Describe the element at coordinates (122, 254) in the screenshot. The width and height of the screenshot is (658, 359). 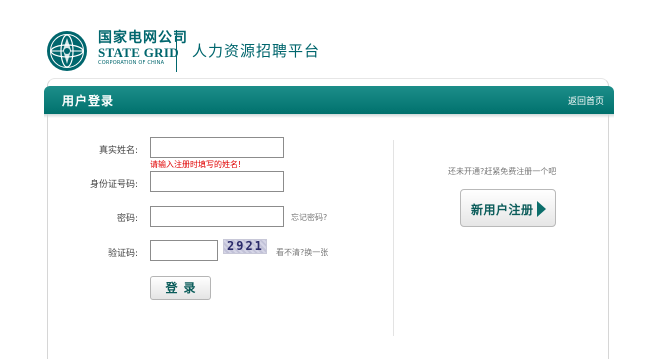
I see `captcha-label: 验证码:` at that location.